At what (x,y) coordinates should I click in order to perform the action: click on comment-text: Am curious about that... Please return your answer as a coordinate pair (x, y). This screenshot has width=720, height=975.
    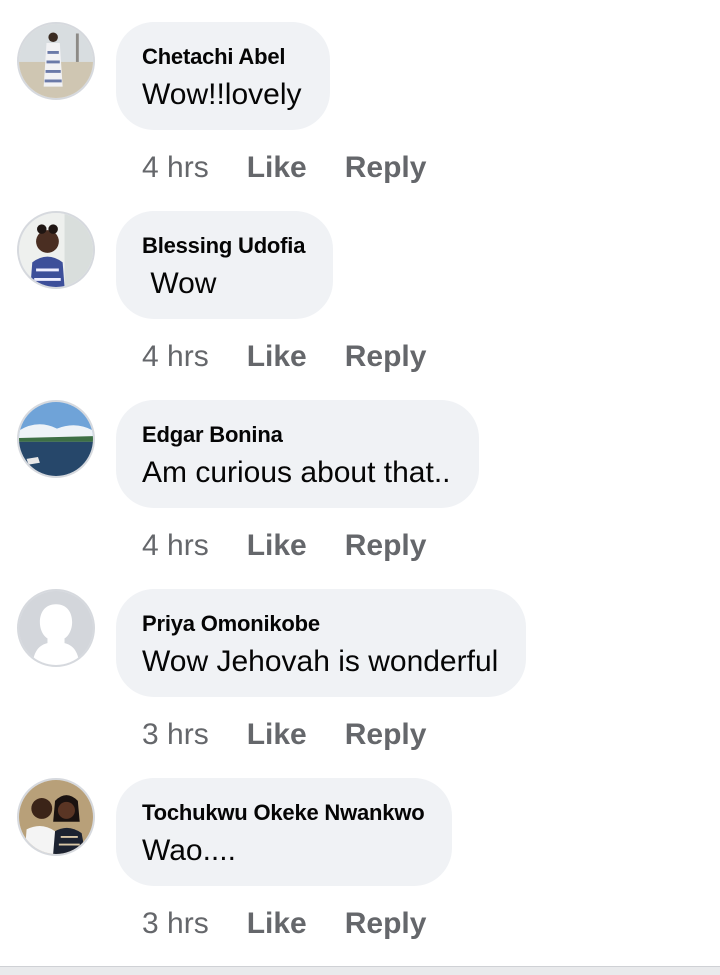
    Looking at the image, I should click on (296, 472).